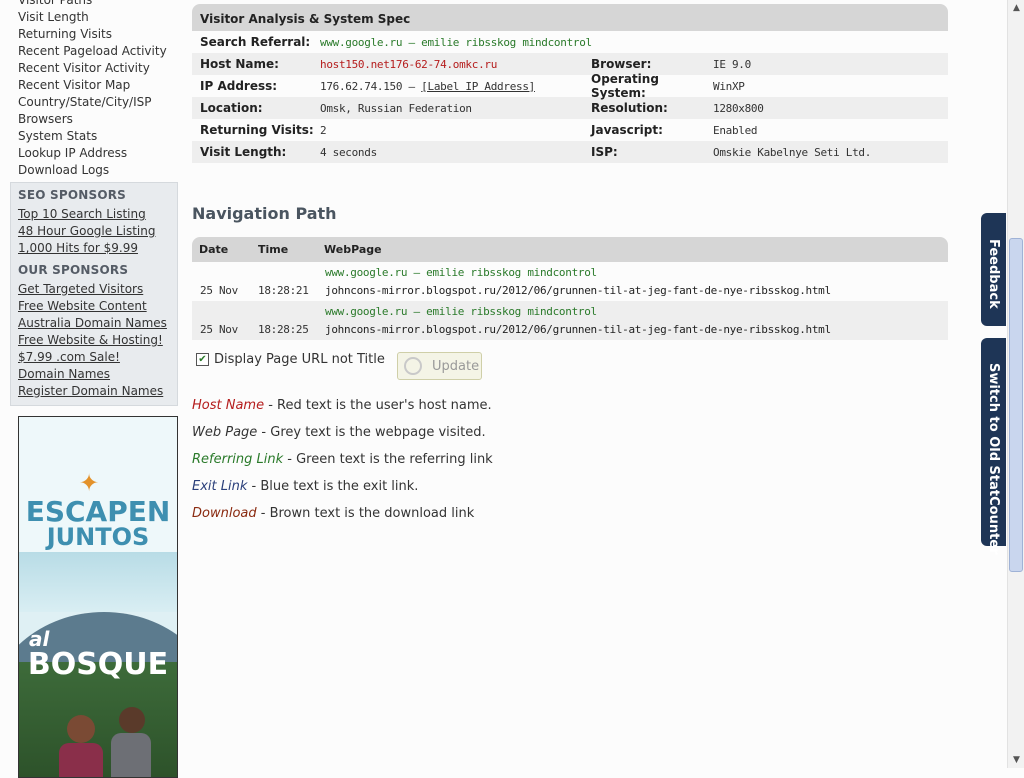  Describe the element at coordinates (348, 152) in the screenshot. I see `visit-length-value: 4 seconds` at that location.